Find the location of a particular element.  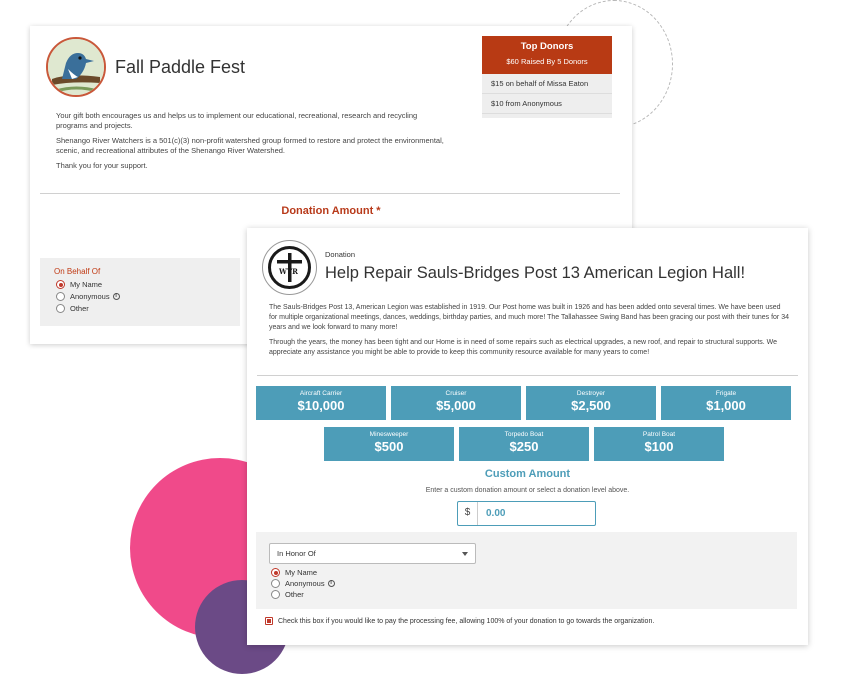

kingfisher-bird-icon is located at coordinates (76, 67).